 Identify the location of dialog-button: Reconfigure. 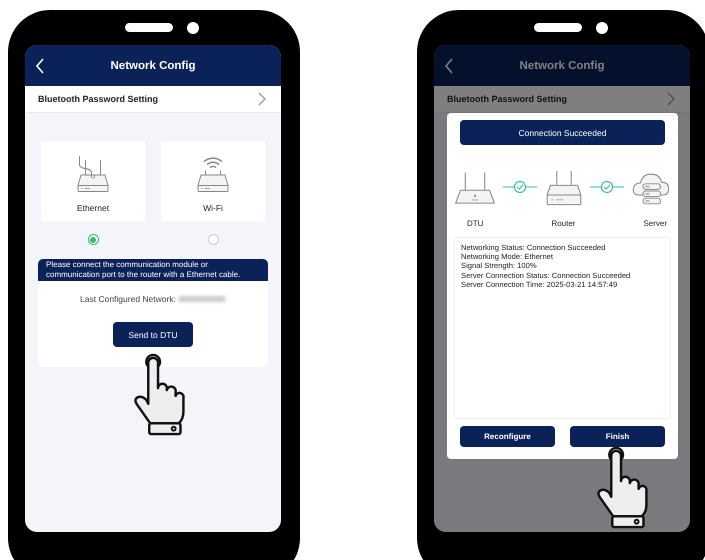
(507, 436).